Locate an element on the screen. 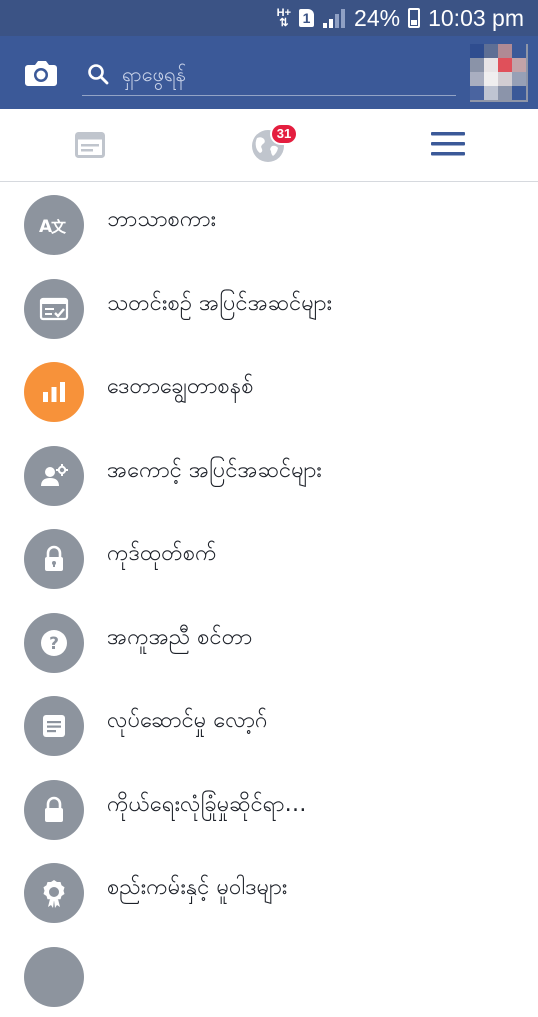 Image resolution: width=538 pixels, height=1017 pixels. menu-item-language: A 文 ဘာသာစကား is located at coordinates (269, 224).